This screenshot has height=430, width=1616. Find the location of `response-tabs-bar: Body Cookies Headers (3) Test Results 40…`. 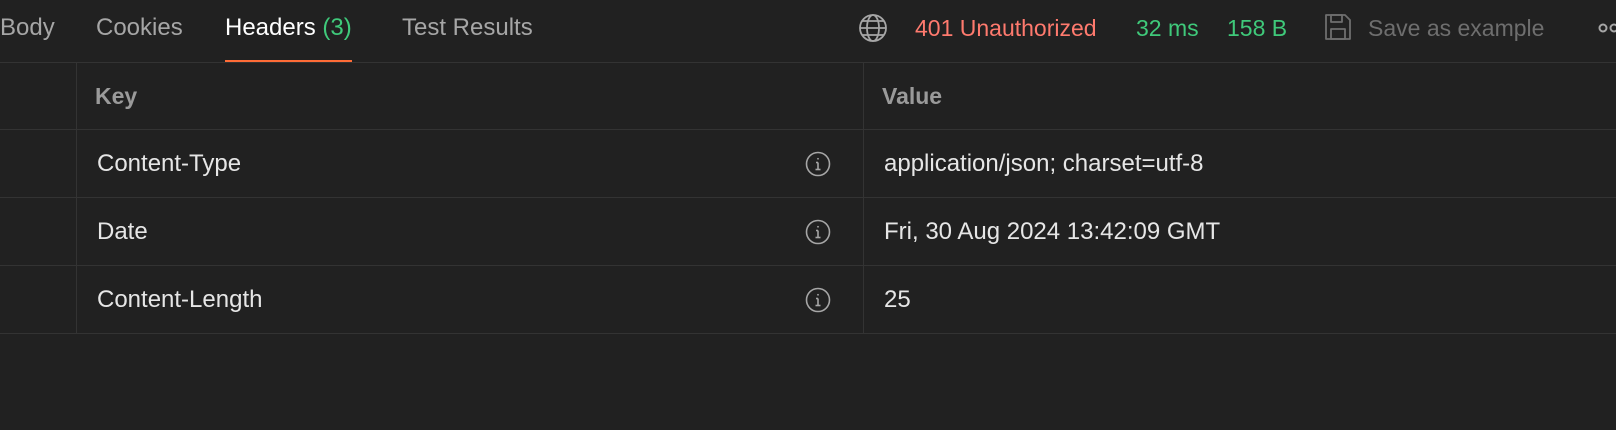

response-tabs-bar: Body Cookies Headers (3) Test Results 40… is located at coordinates (808, 31).